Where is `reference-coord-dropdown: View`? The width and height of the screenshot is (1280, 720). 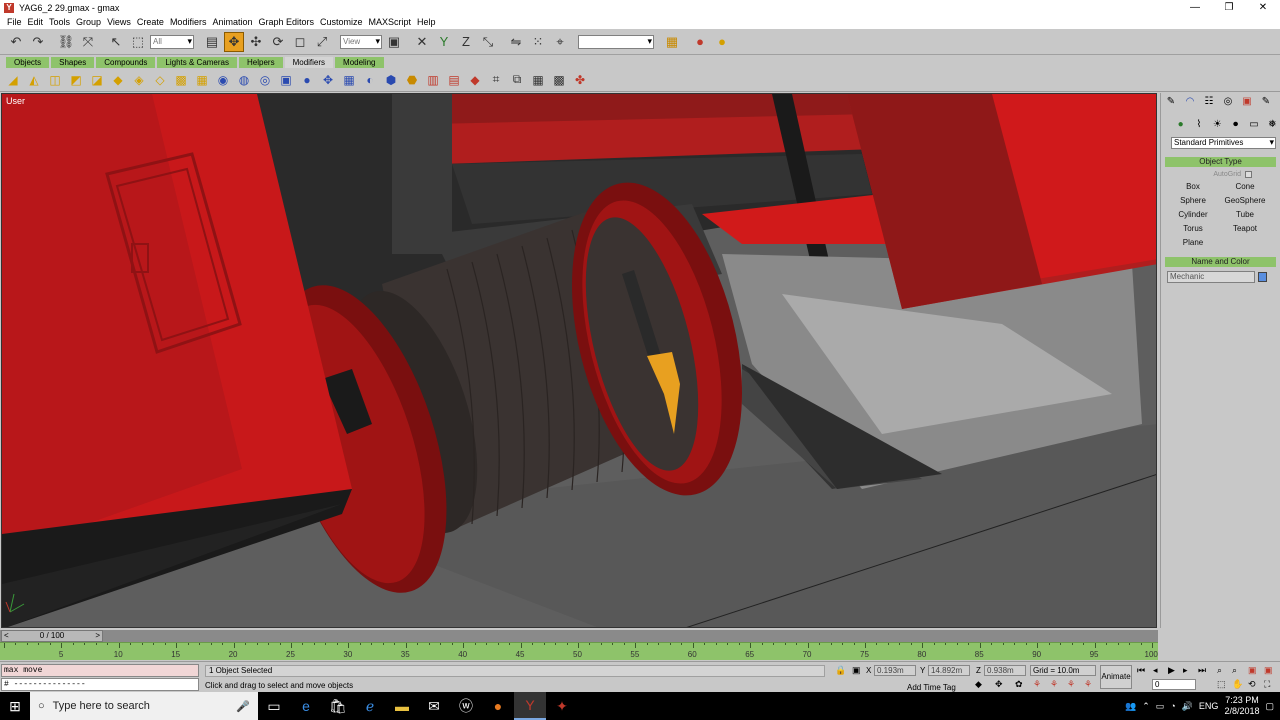 reference-coord-dropdown: View is located at coordinates (361, 41).